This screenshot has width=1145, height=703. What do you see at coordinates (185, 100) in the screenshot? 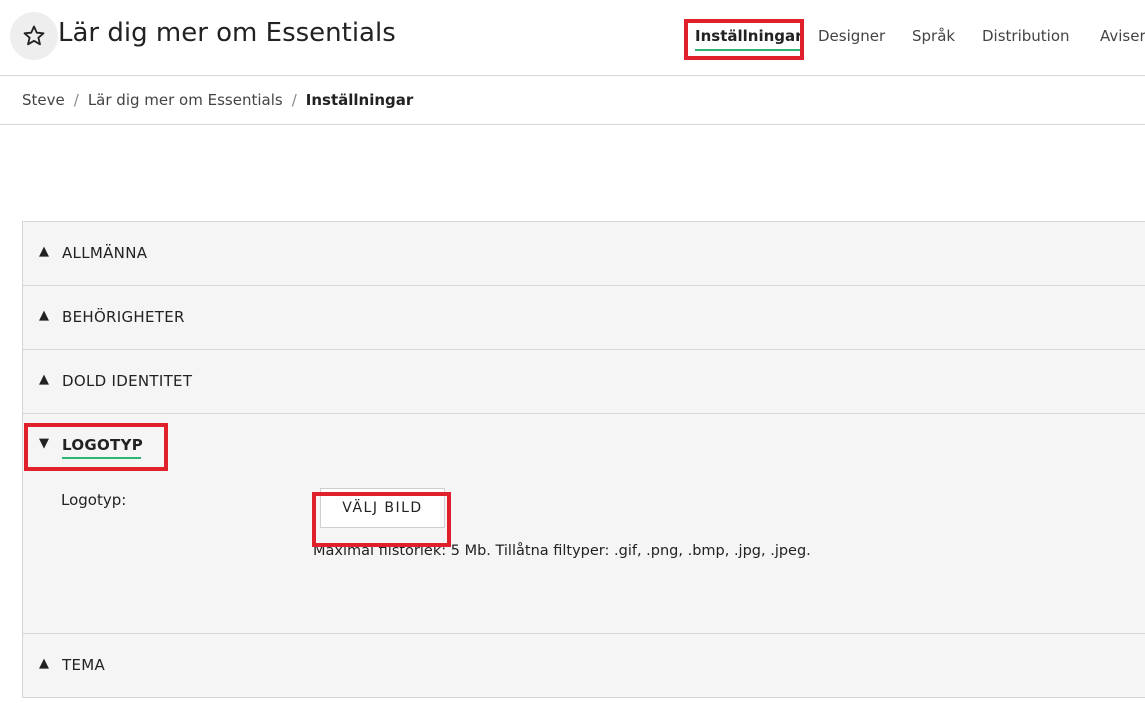
I see `breadcrumb-item: Lär dig mer om Essentials` at bounding box center [185, 100].